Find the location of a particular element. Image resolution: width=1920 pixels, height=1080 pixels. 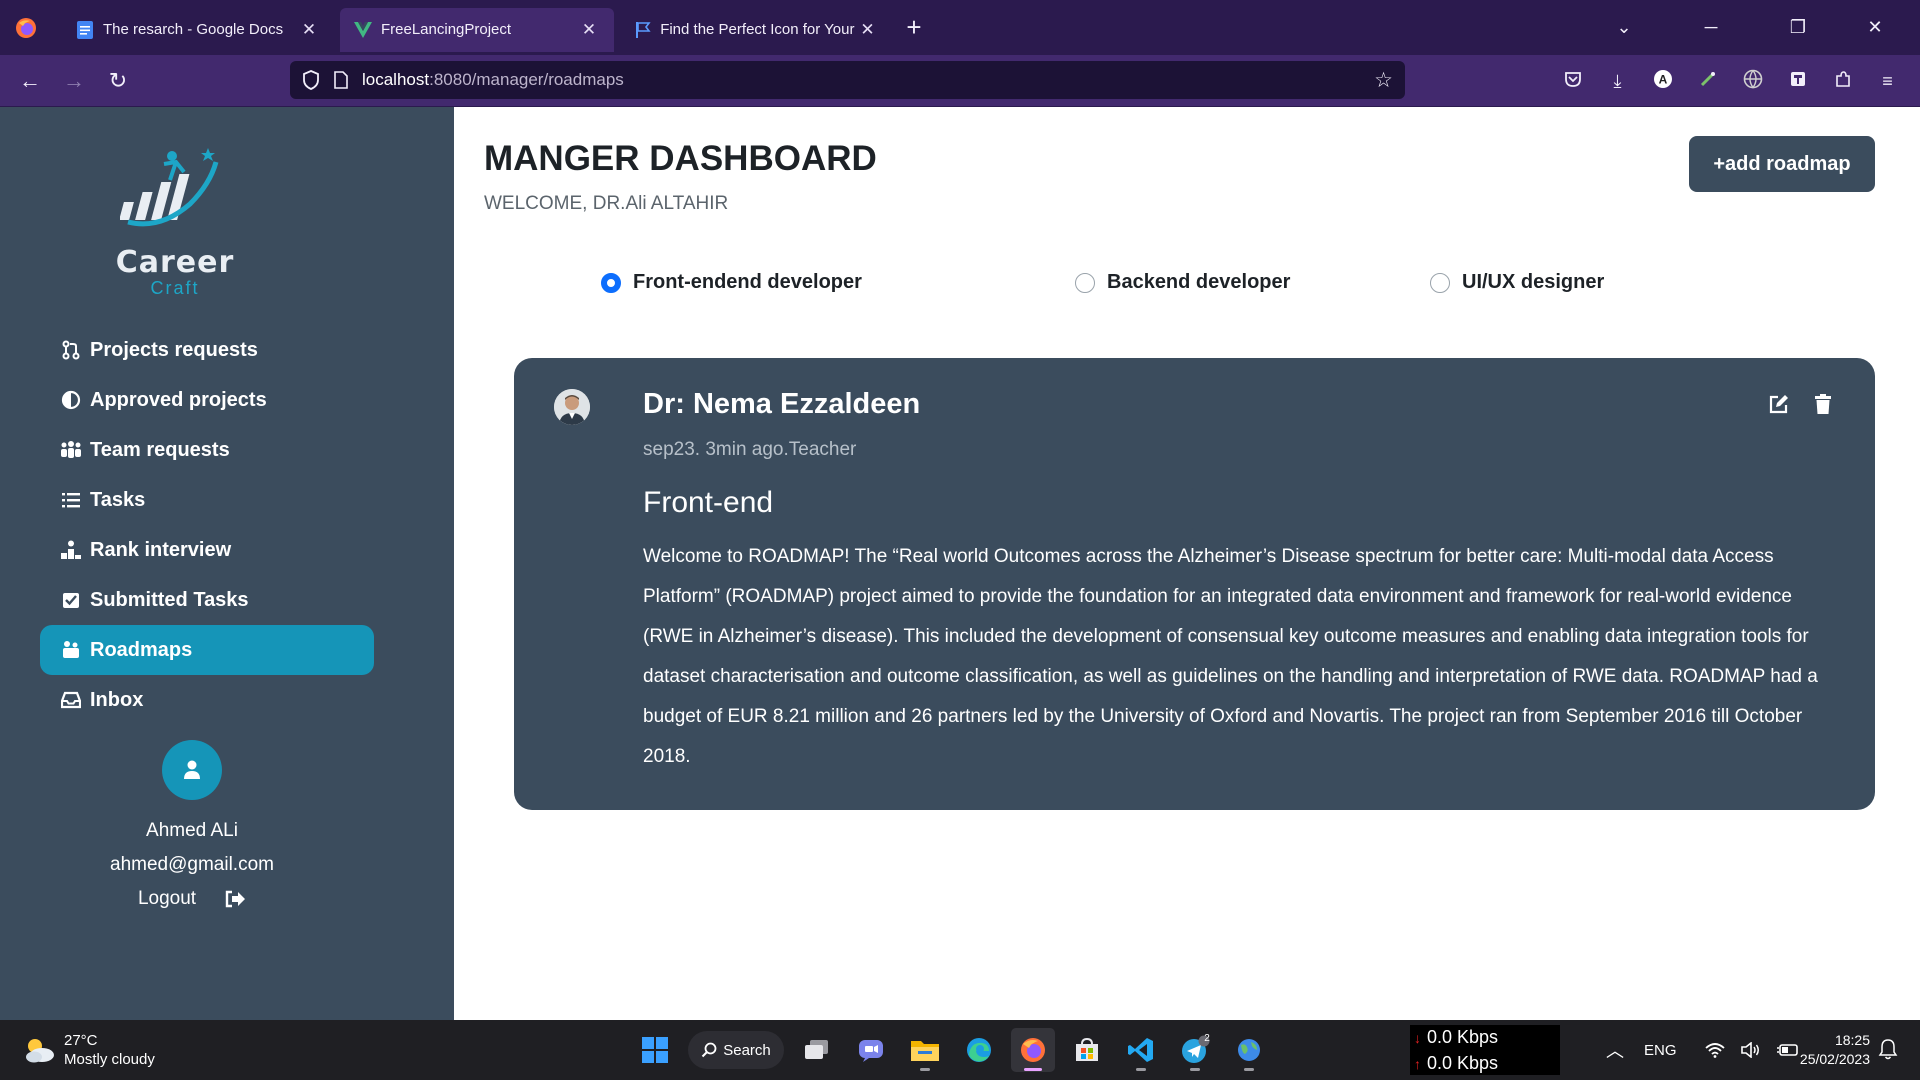

teams-chat-button is located at coordinates (871, 1050).